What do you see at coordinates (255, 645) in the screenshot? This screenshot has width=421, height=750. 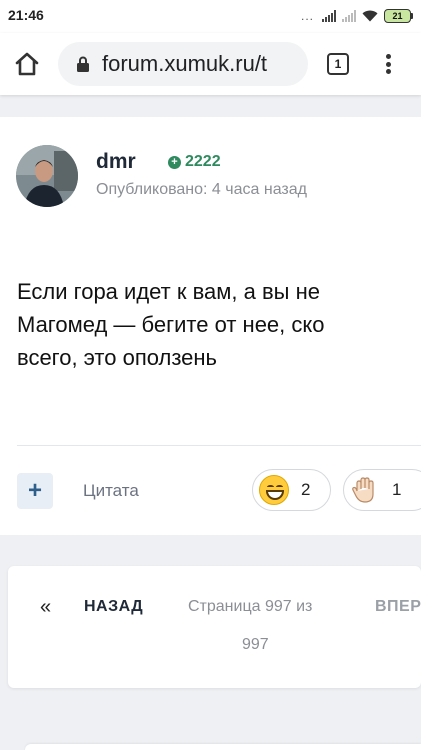 I see `page-info-total: 997` at bounding box center [255, 645].